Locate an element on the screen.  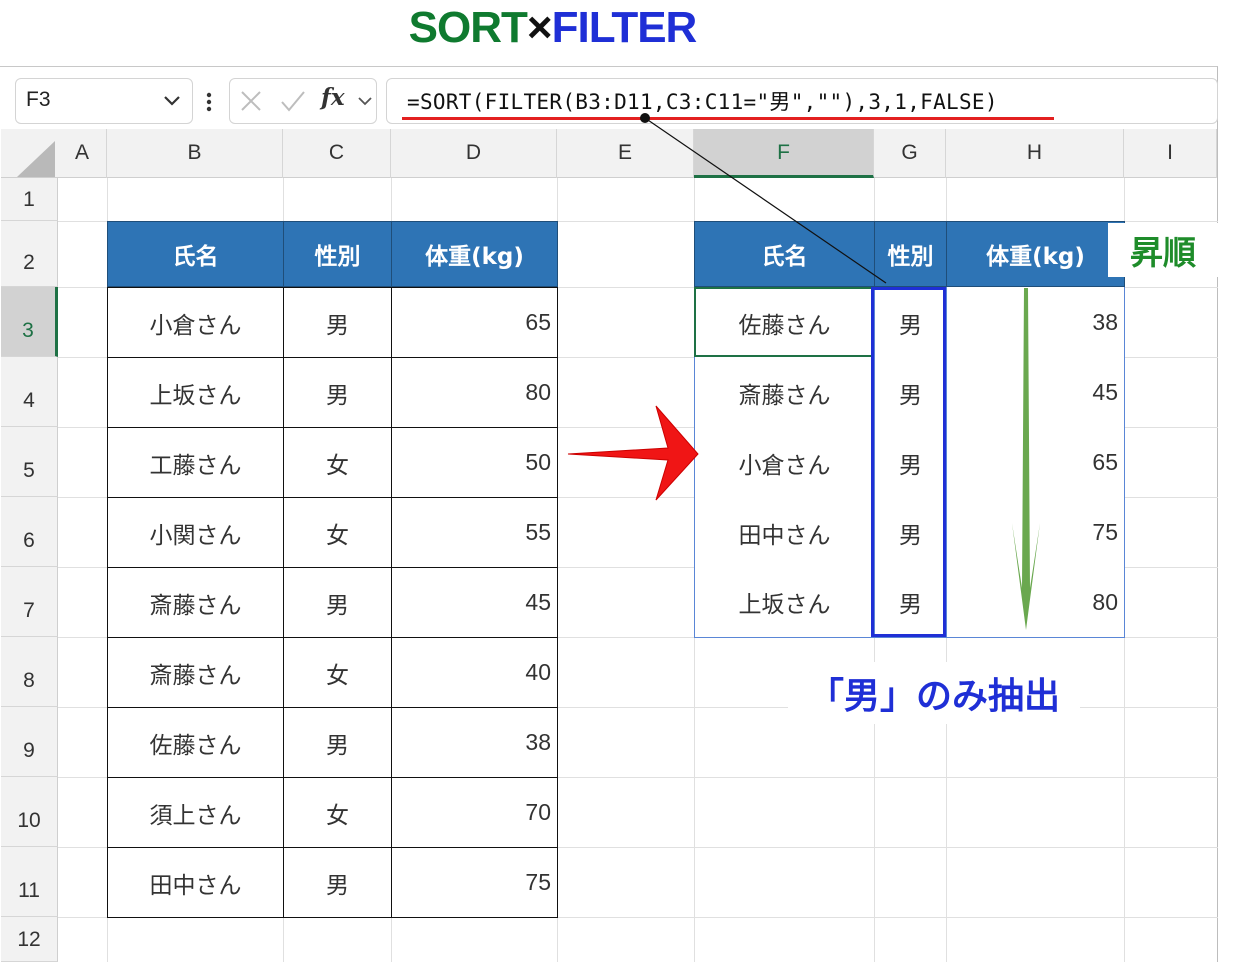
source-table-header-0: 氏名 is located at coordinates (195, 254).